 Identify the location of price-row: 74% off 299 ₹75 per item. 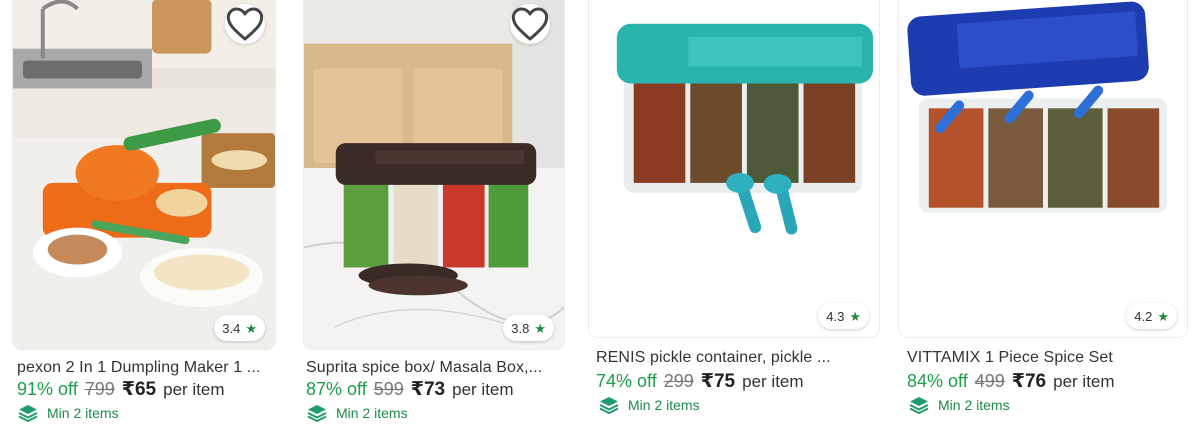
(700, 381).